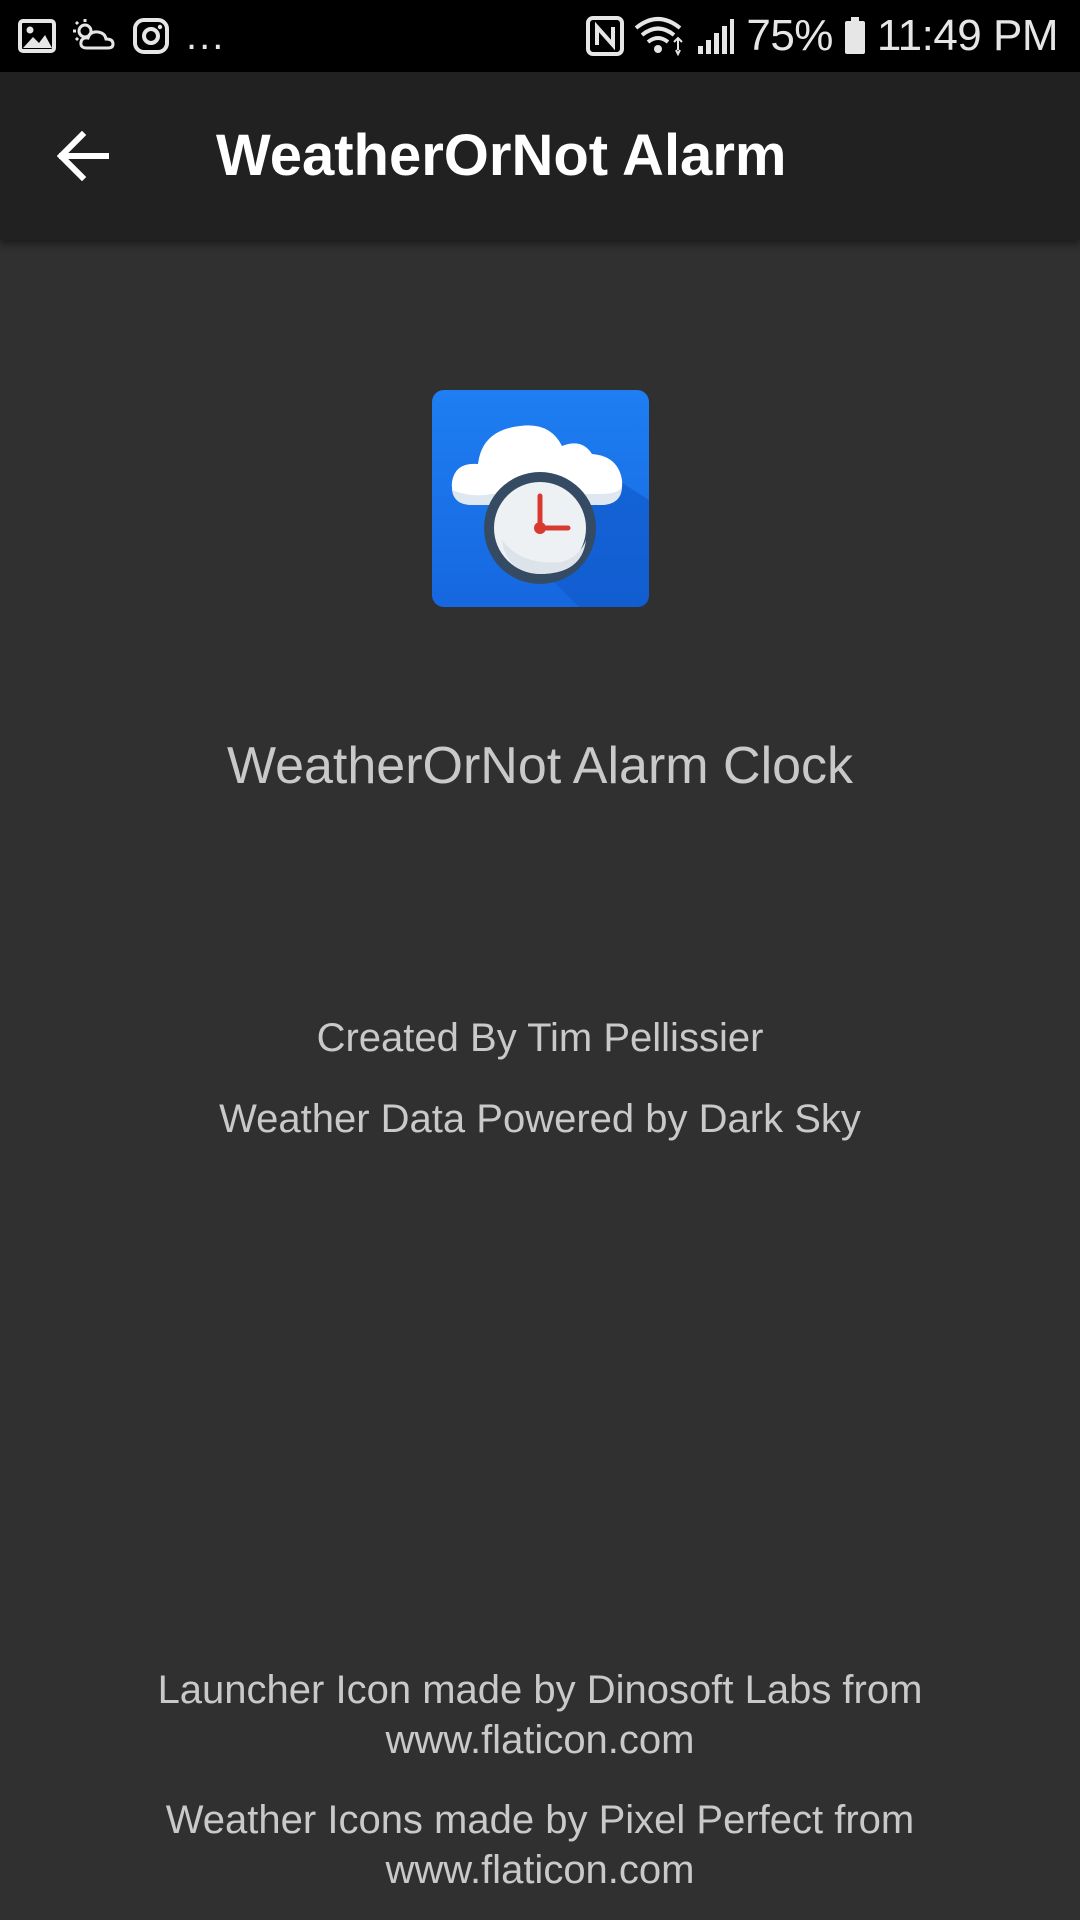 The image size is (1080, 1920). I want to click on back-button, so click(83, 156).